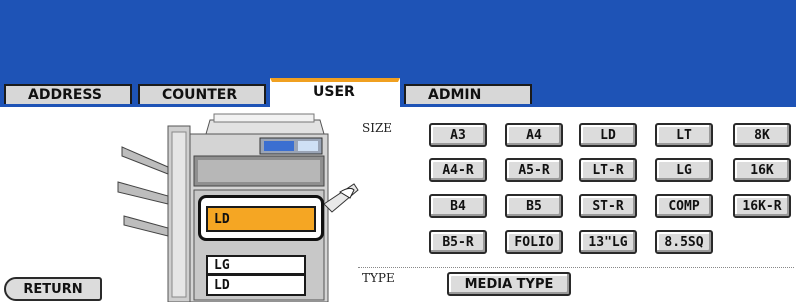 The height and width of the screenshot is (302, 796). What do you see at coordinates (68, 94) in the screenshot?
I see `tab-address: ADDRESS` at bounding box center [68, 94].